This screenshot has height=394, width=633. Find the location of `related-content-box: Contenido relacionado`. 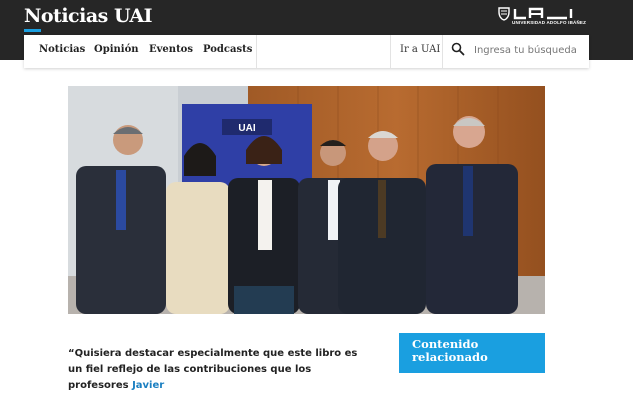

related-content-box: Contenido relacionado is located at coordinates (472, 353).